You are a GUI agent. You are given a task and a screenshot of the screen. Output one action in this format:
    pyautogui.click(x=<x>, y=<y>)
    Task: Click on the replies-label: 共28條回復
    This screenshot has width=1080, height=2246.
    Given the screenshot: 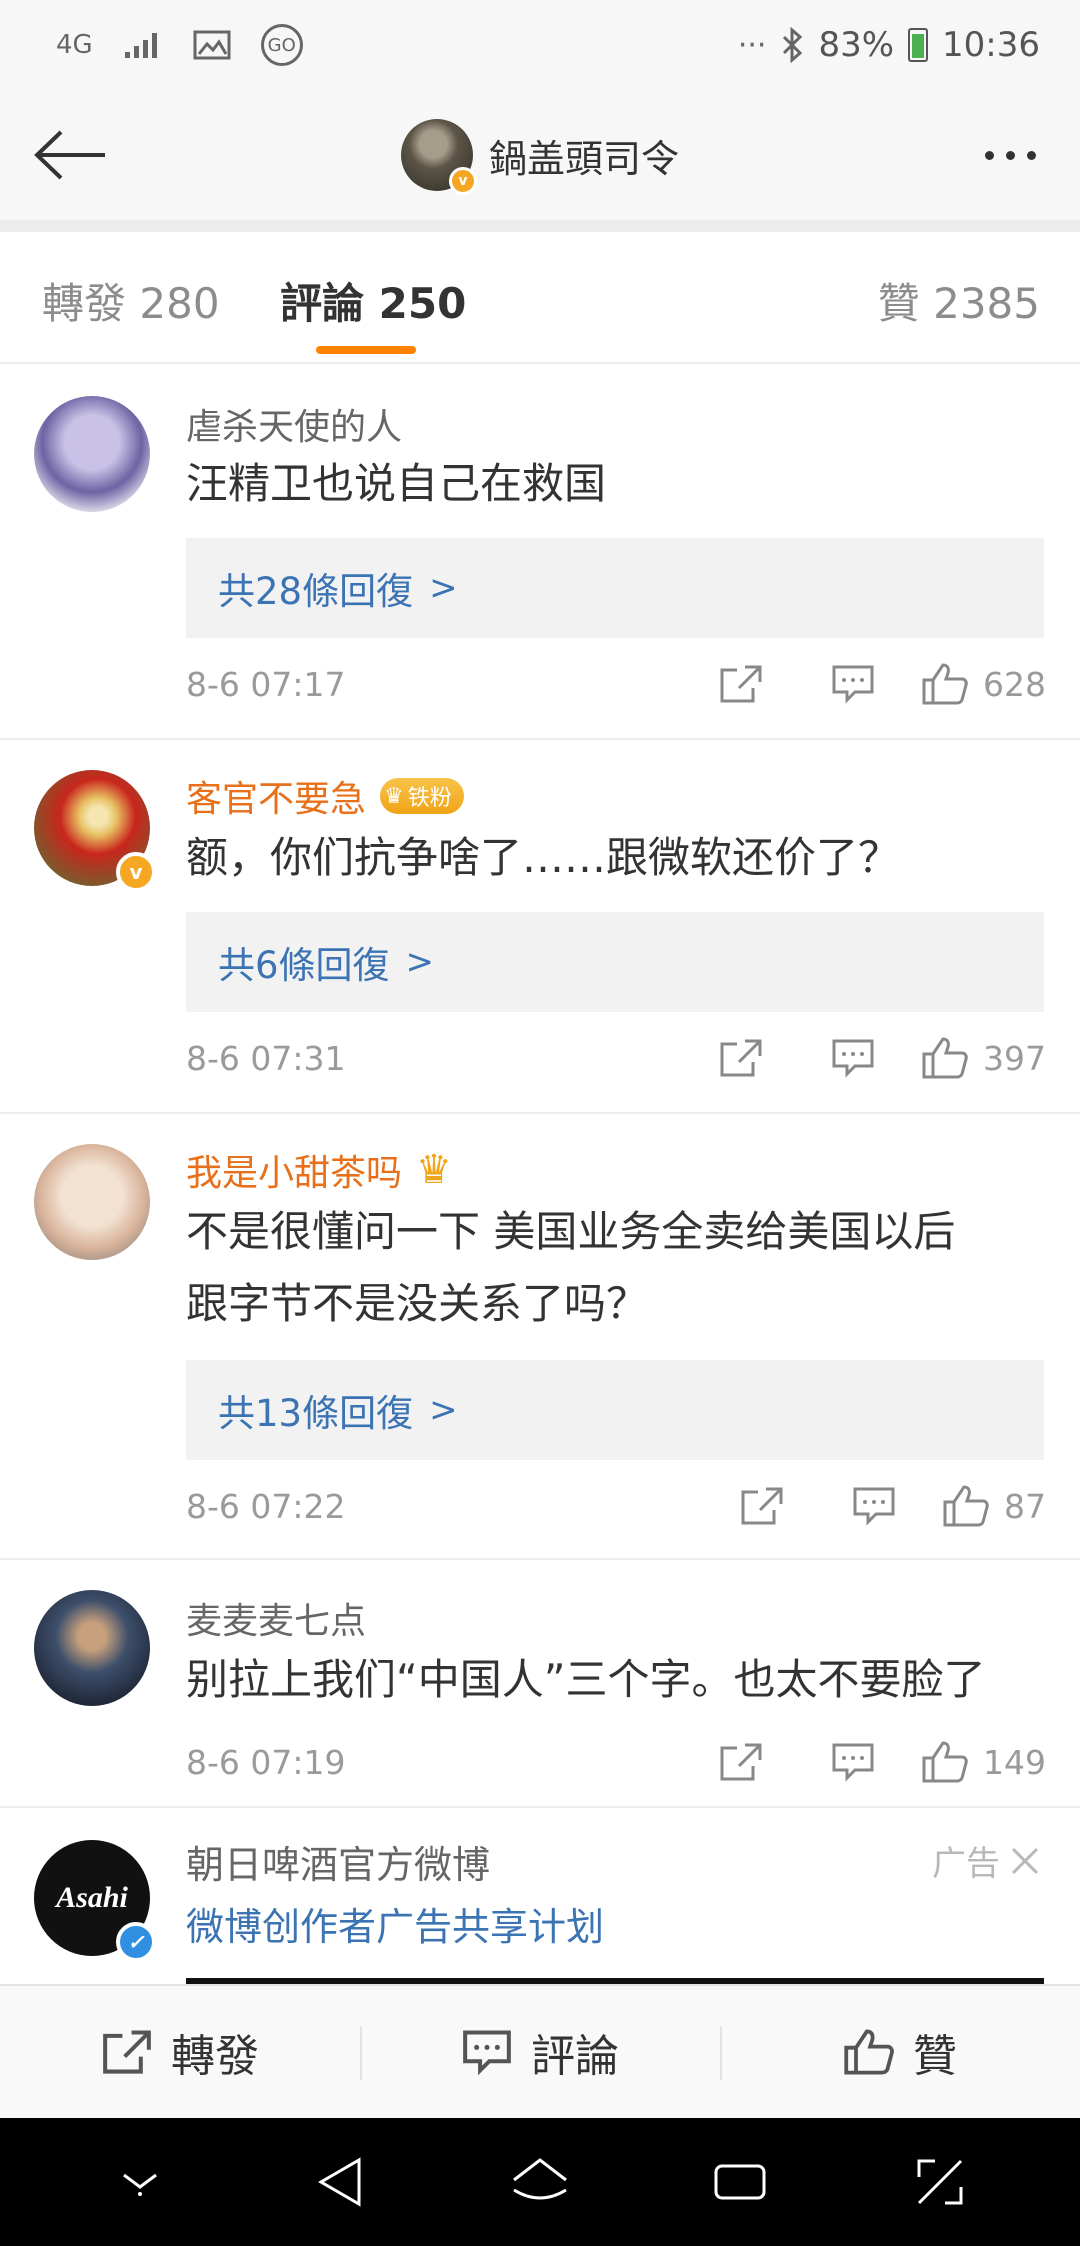 What is the action you would take?
    pyautogui.click(x=316, y=591)
    